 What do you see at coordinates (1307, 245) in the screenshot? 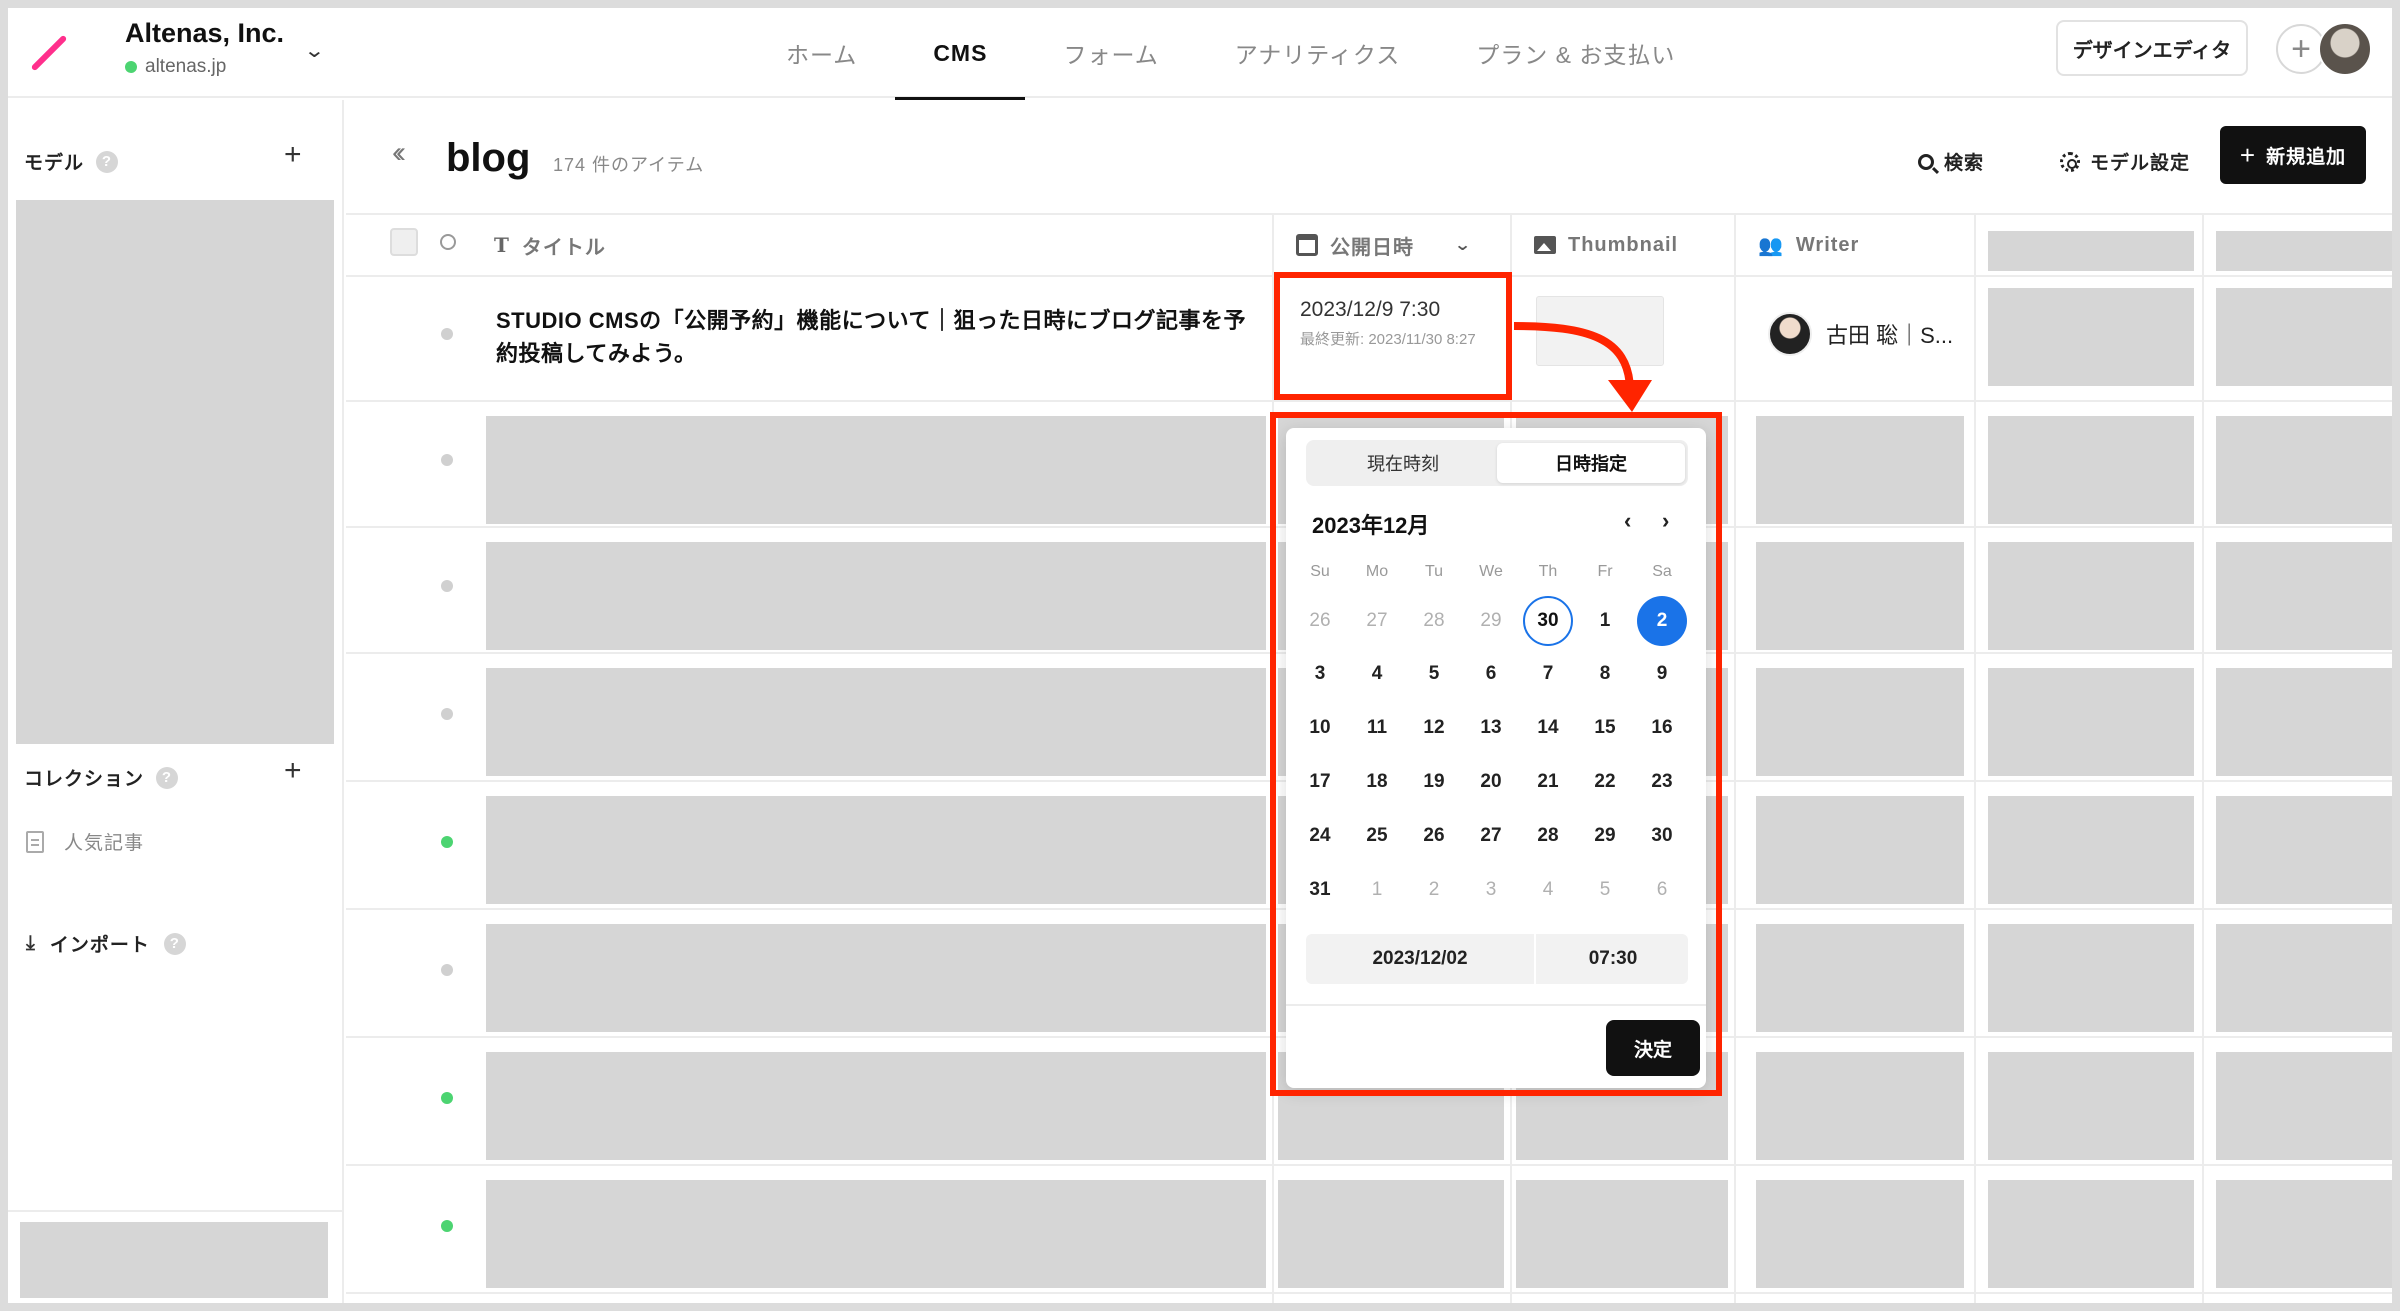
I see `calendar-icon` at bounding box center [1307, 245].